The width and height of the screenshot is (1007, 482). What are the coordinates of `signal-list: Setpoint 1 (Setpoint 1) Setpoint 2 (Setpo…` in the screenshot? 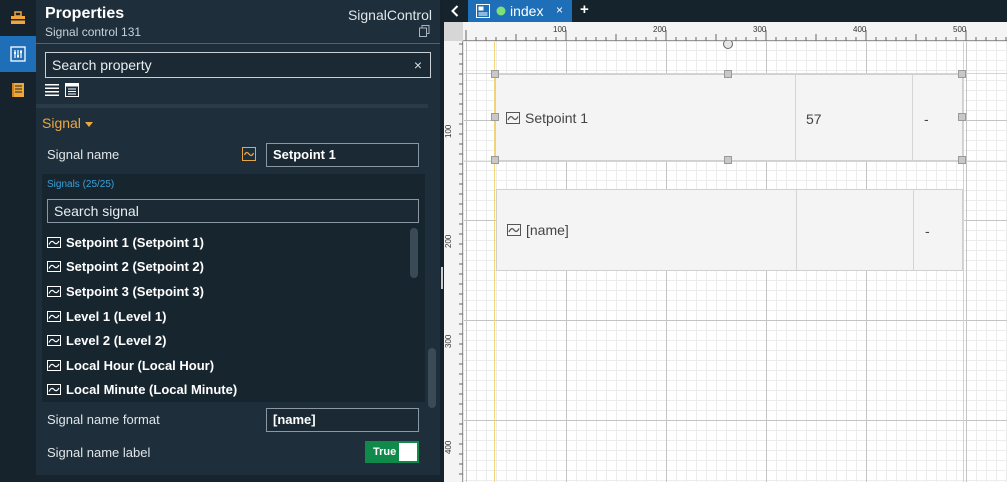 It's located at (227, 316).